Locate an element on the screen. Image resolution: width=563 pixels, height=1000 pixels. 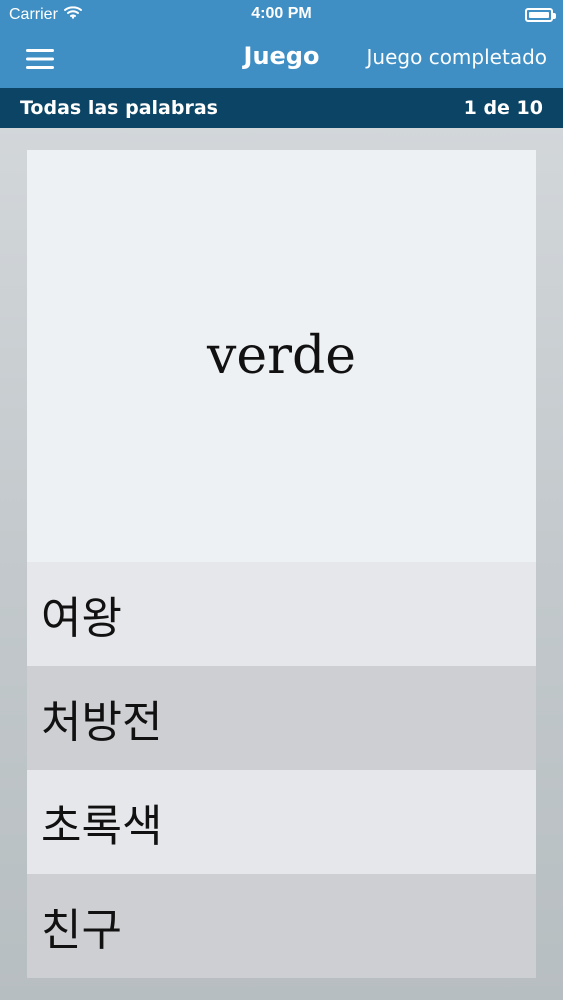
prompt-word: verde is located at coordinates (281, 356).